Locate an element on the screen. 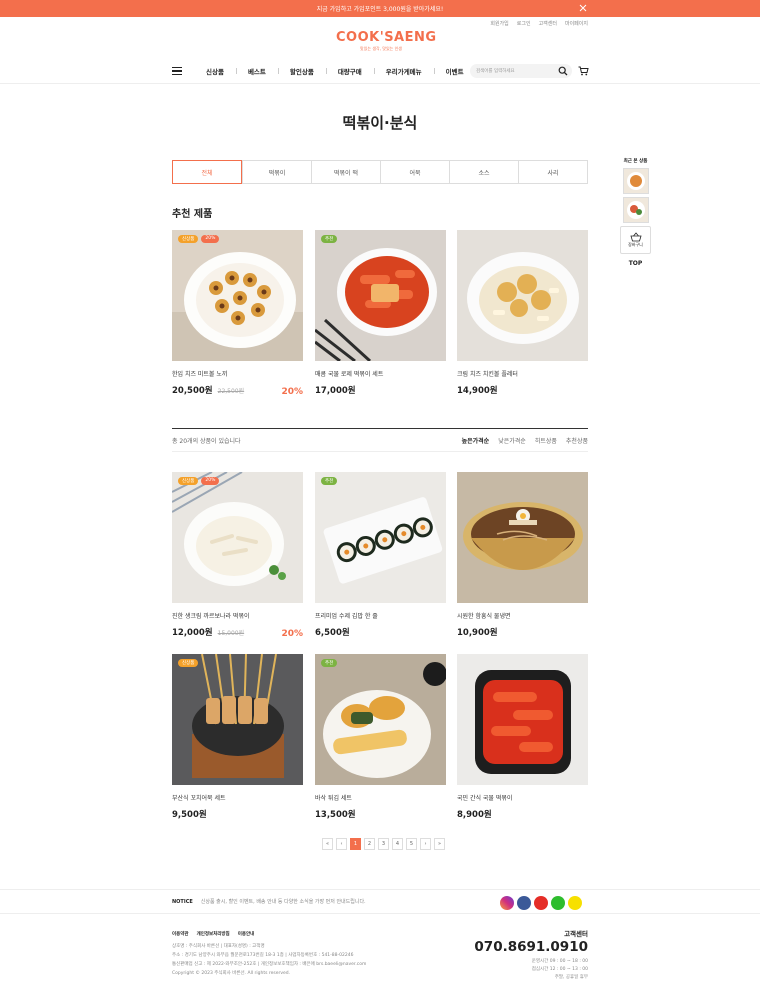 The width and height of the screenshot is (760, 994). tab-noodles: 사리 is located at coordinates (552, 172).